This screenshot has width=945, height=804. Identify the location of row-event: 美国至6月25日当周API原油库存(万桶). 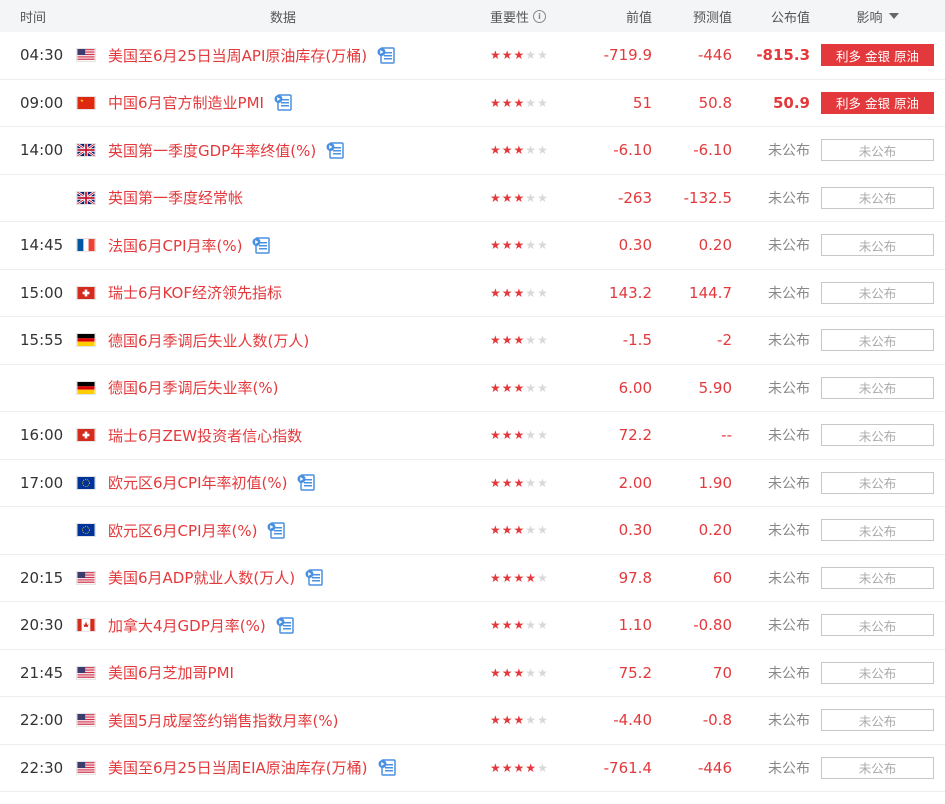
(279, 55).